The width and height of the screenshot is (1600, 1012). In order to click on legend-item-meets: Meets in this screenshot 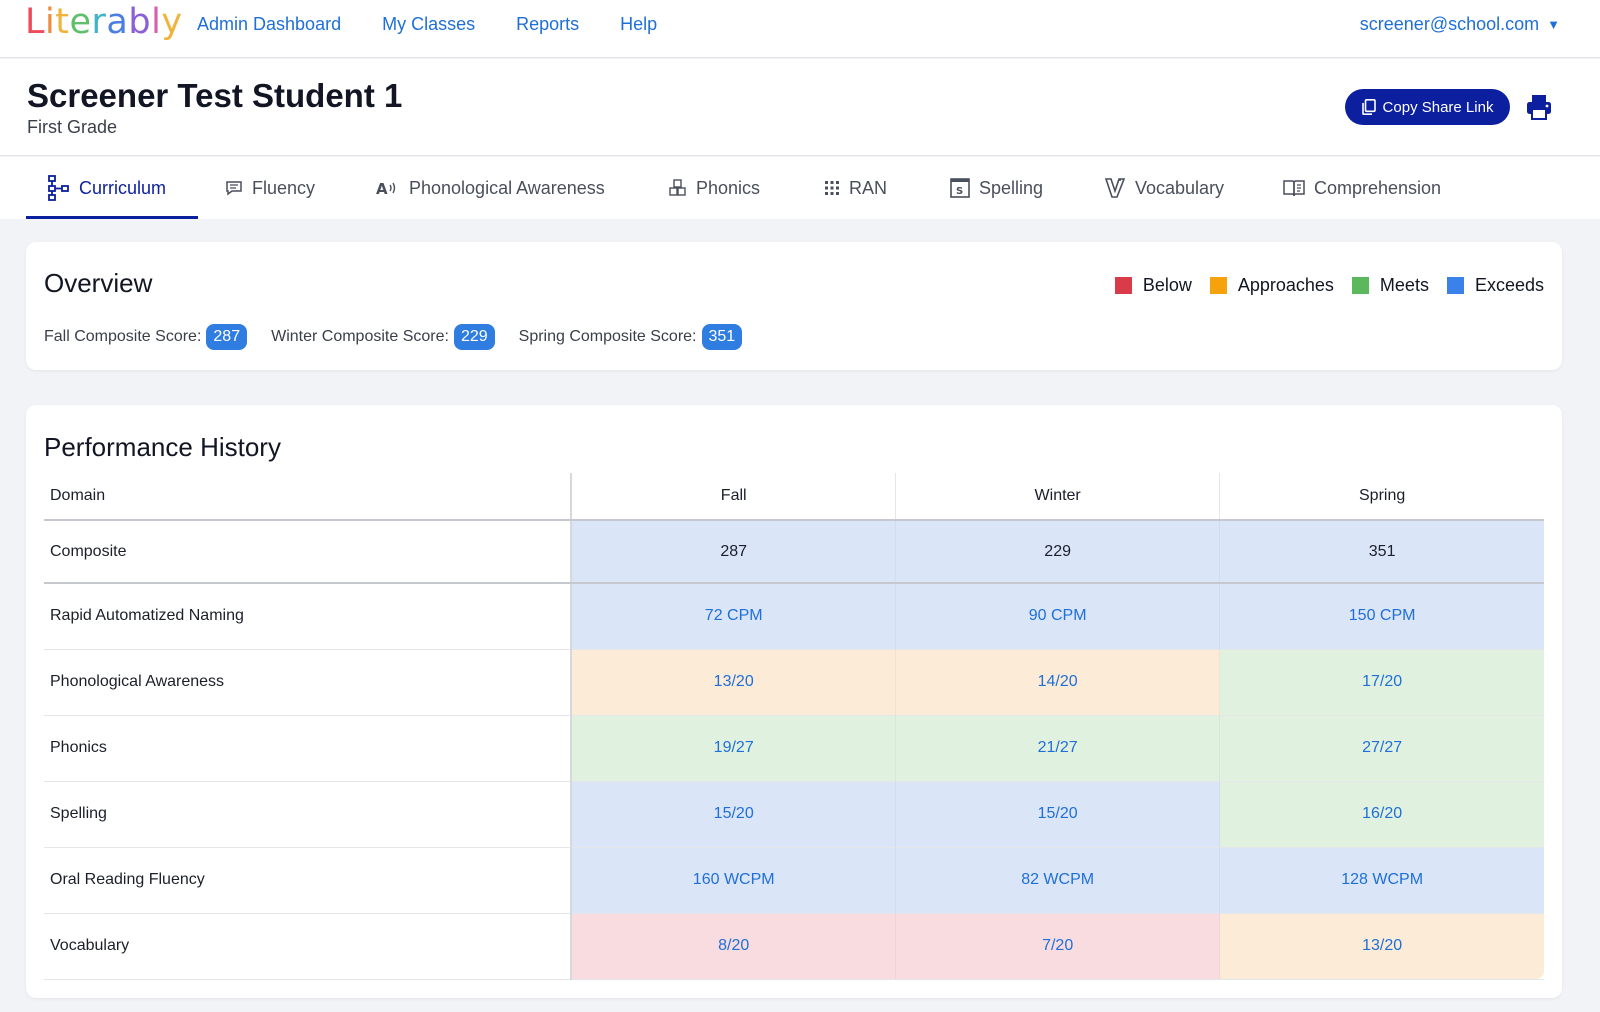, I will do `click(1390, 285)`.